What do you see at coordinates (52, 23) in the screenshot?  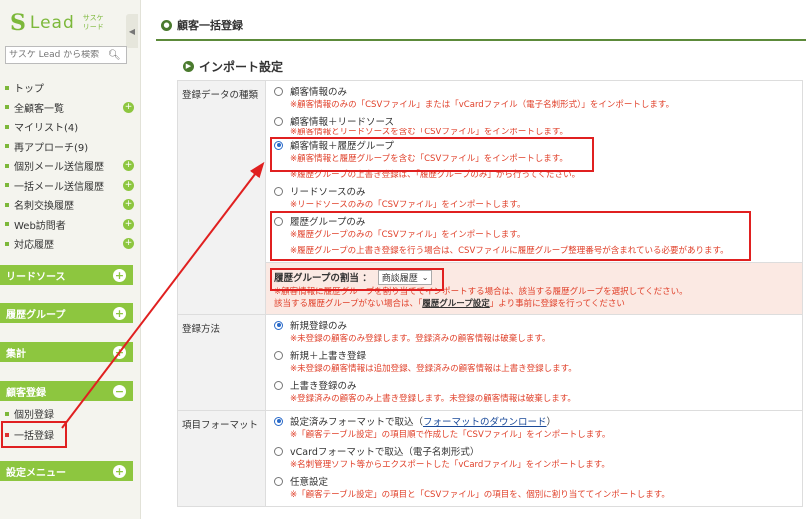 I see `logo-name: Lead` at bounding box center [52, 23].